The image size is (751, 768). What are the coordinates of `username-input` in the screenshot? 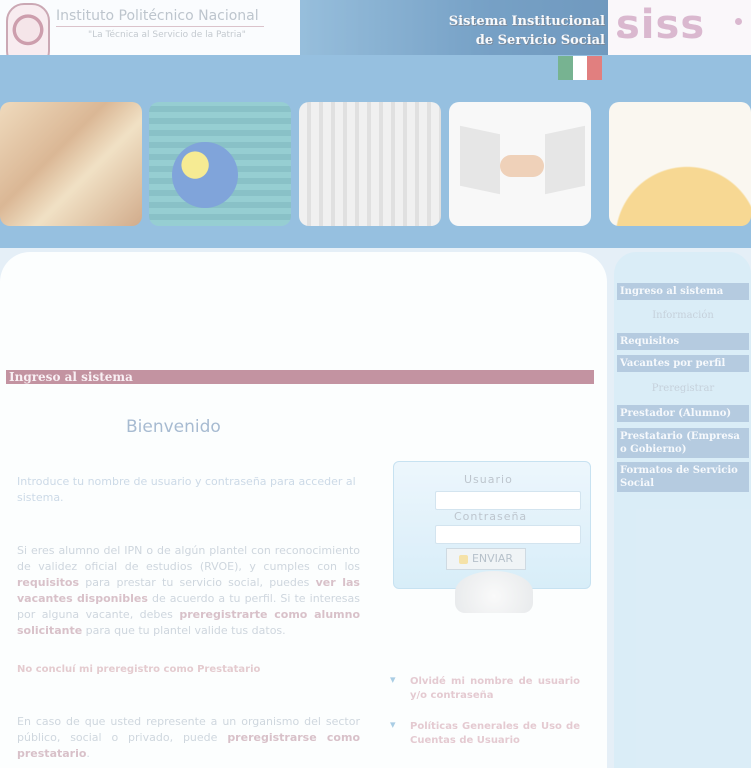 It's located at (508, 500).